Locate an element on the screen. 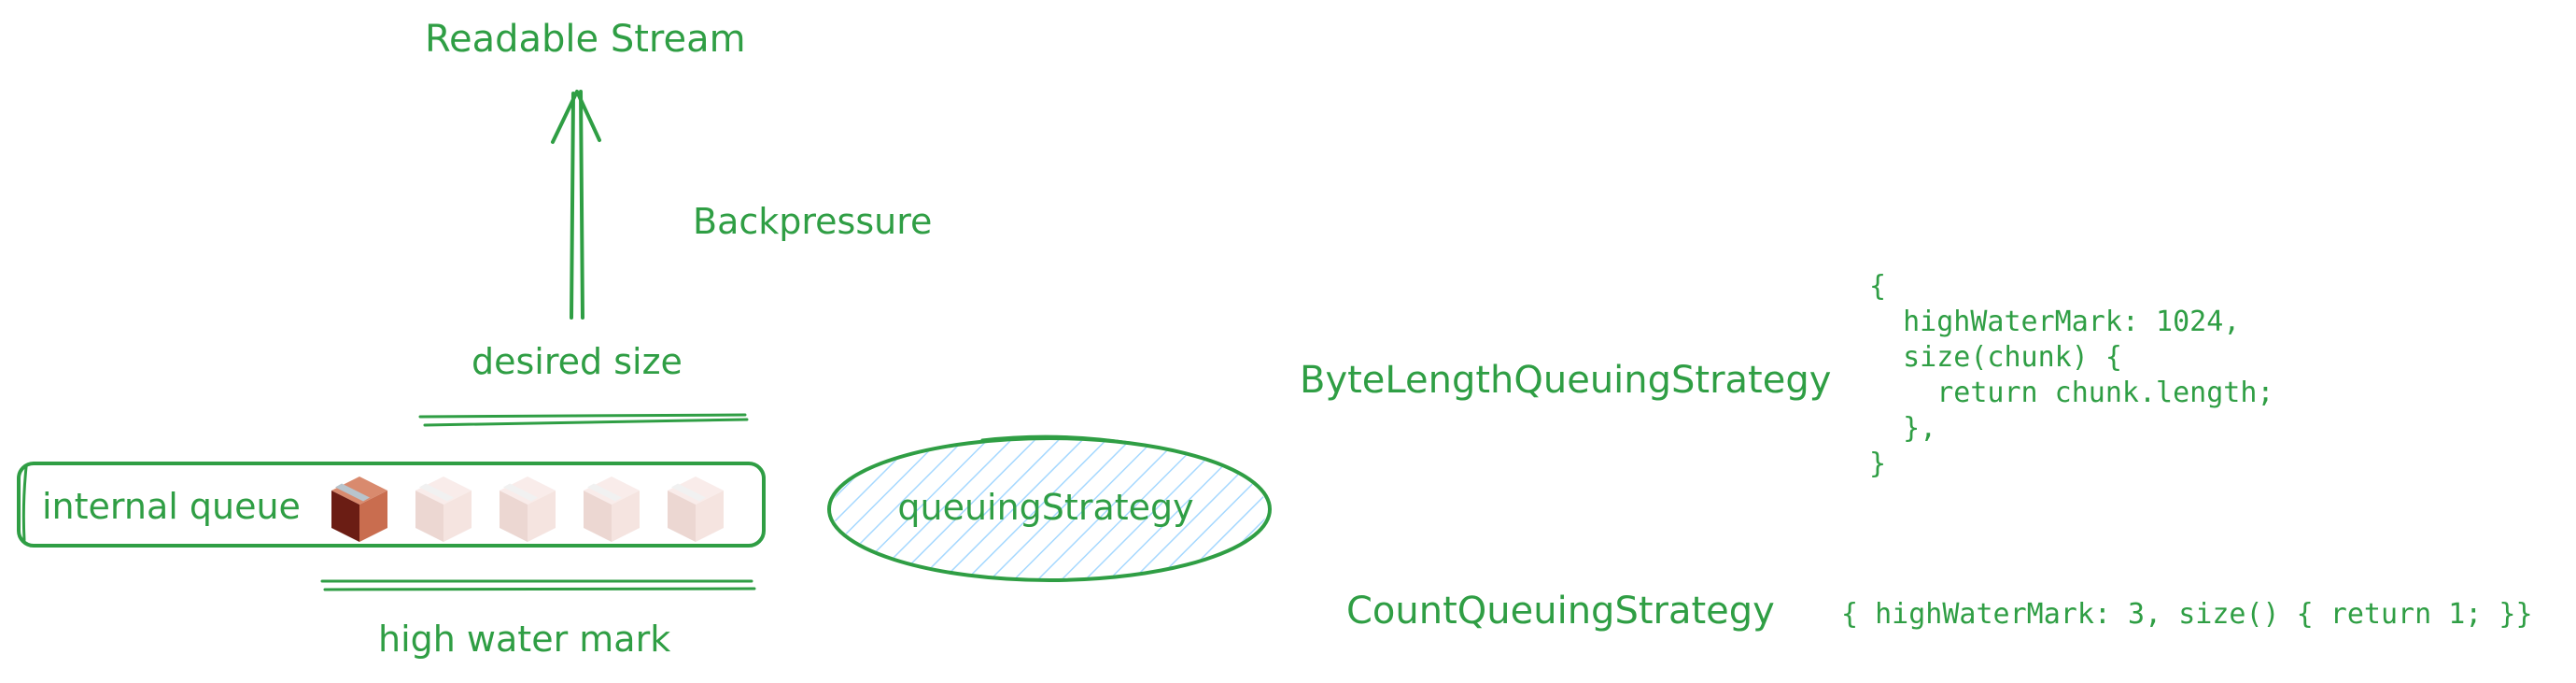 Image resolution: width=2576 pixels, height=683 pixels. high-water-mark-line is located at coordinates (538, 585).